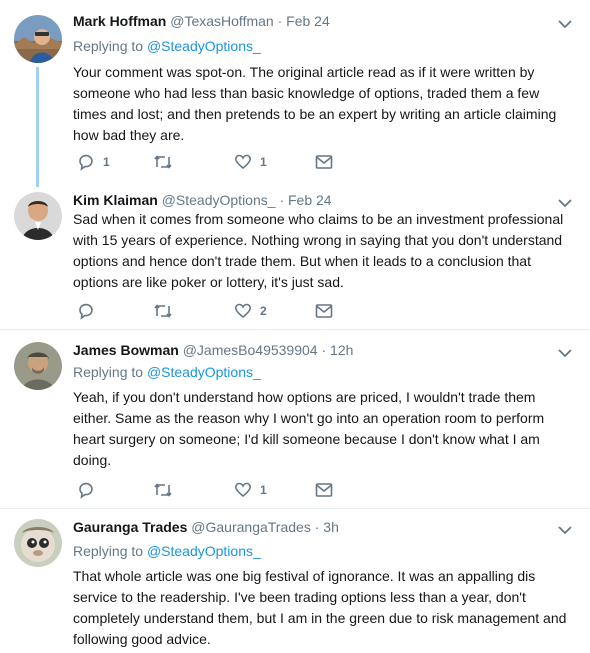 The height and width of the screenshot is (653, 590). I want to click on tweet-actions: 1, so click(223, 490).